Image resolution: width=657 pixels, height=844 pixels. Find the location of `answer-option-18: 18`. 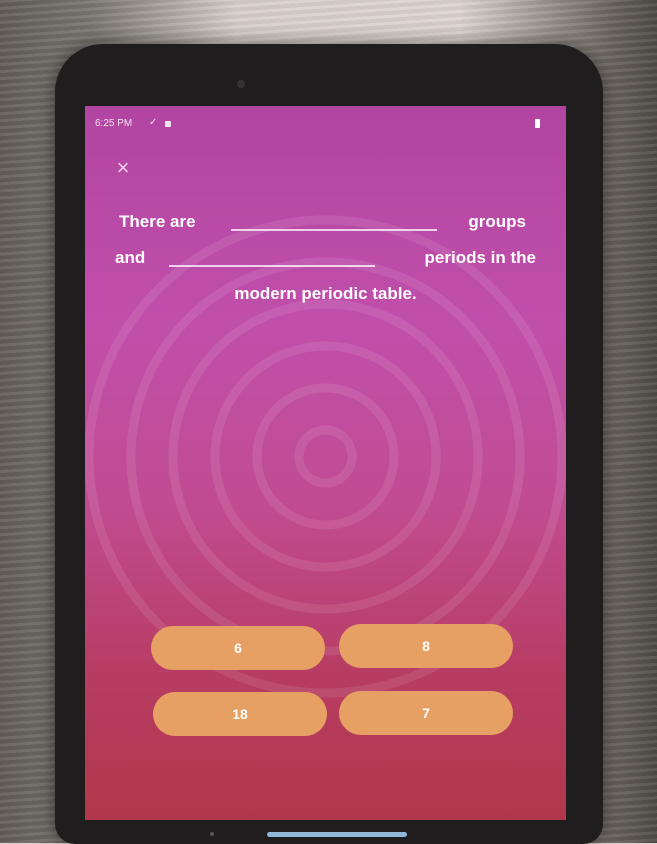

answer-option-18: 18 is located at coordinates (240, 714).